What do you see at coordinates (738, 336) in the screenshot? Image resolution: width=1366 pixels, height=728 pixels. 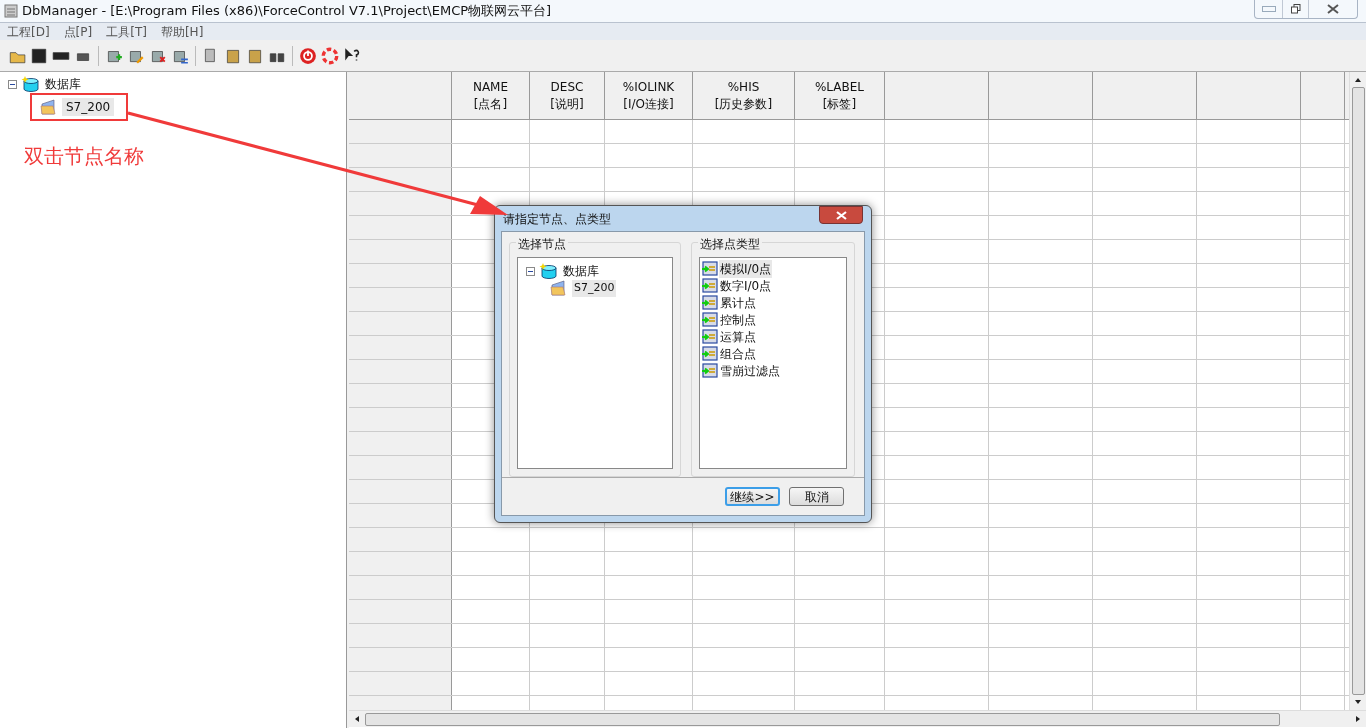 I see `list-item: 运算点` at bounding box center [738, 336].